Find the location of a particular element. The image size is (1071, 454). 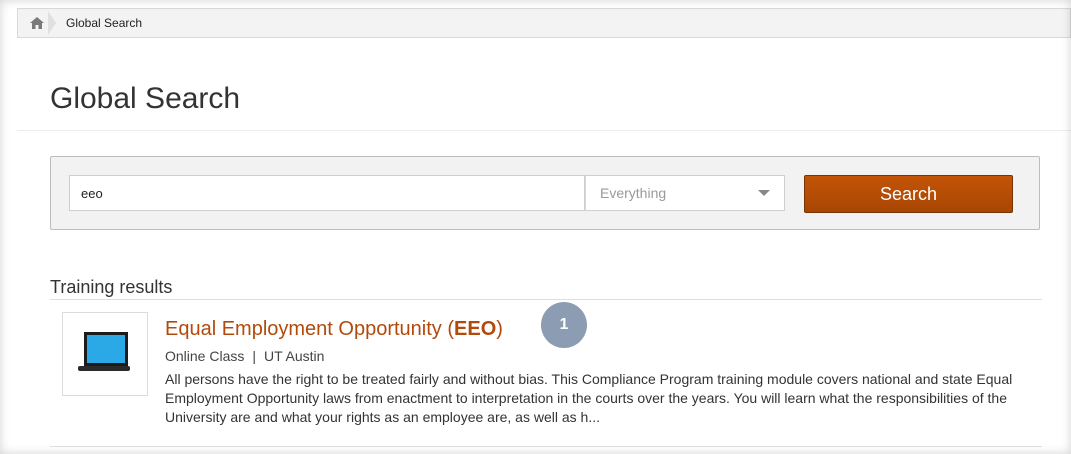

laptop-icon is located at coordinates (105, 354).